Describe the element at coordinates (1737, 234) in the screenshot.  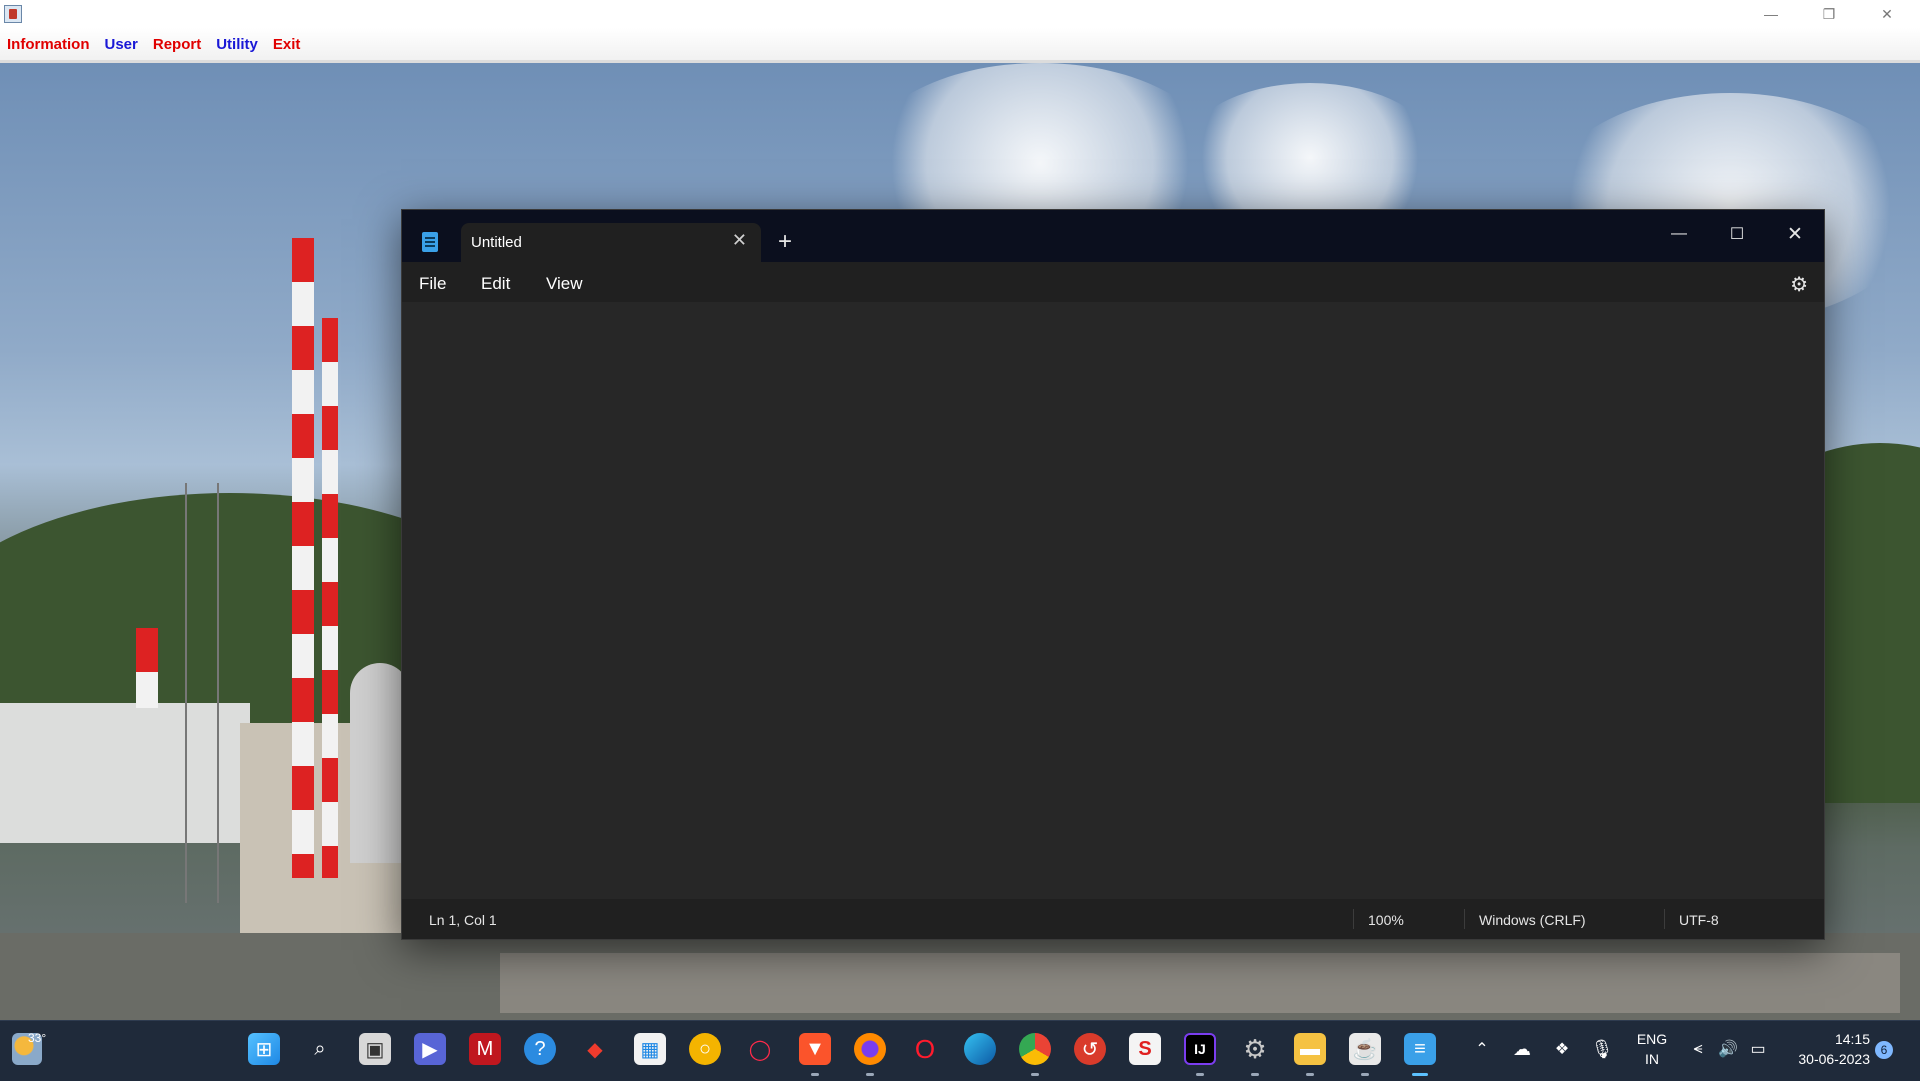
I see `notepad-maximize-button: ☐` at that location.